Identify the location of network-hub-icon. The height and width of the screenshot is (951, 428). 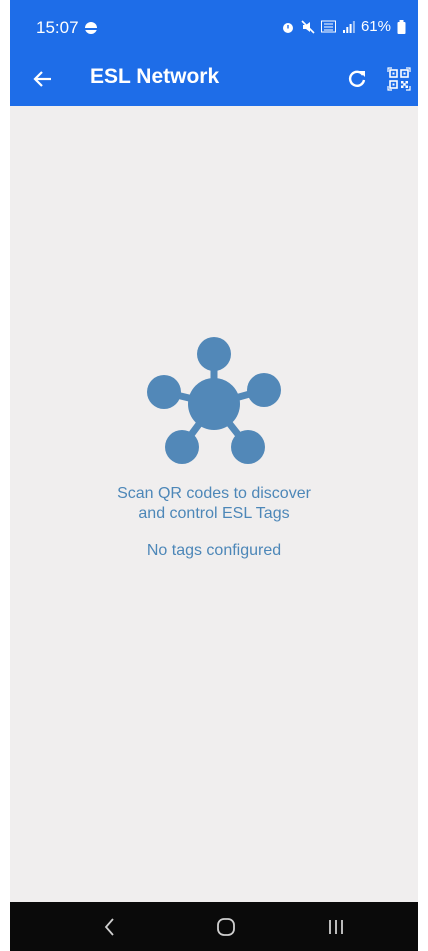
(214, 400).